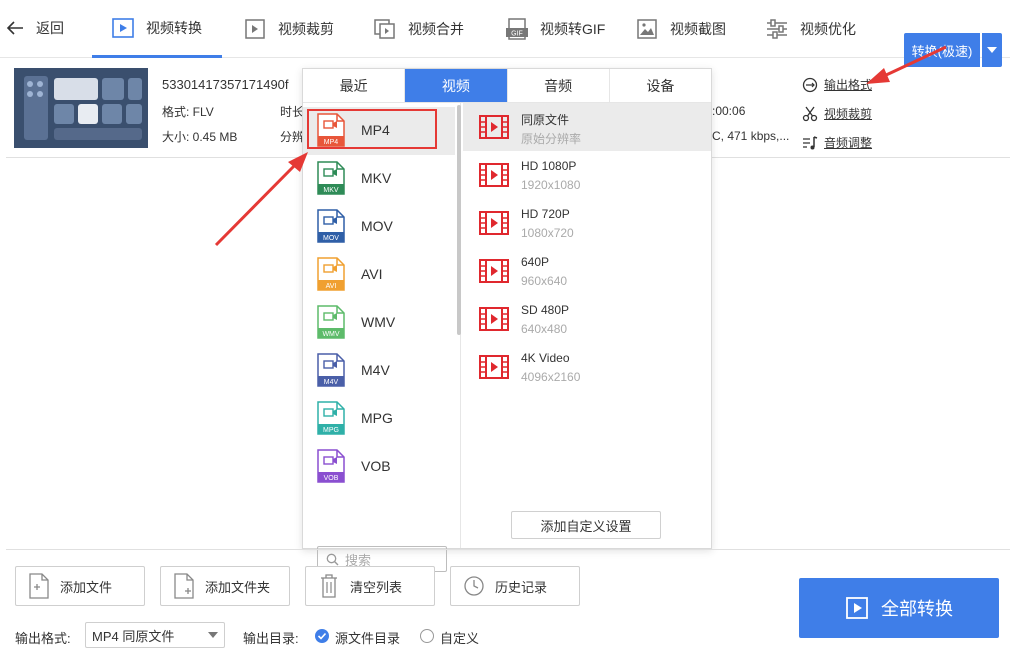  What do you see at coordinates (459, 220) in the screenshot?
I see `format-list-scrollbar` at bounding box center [459, 220].